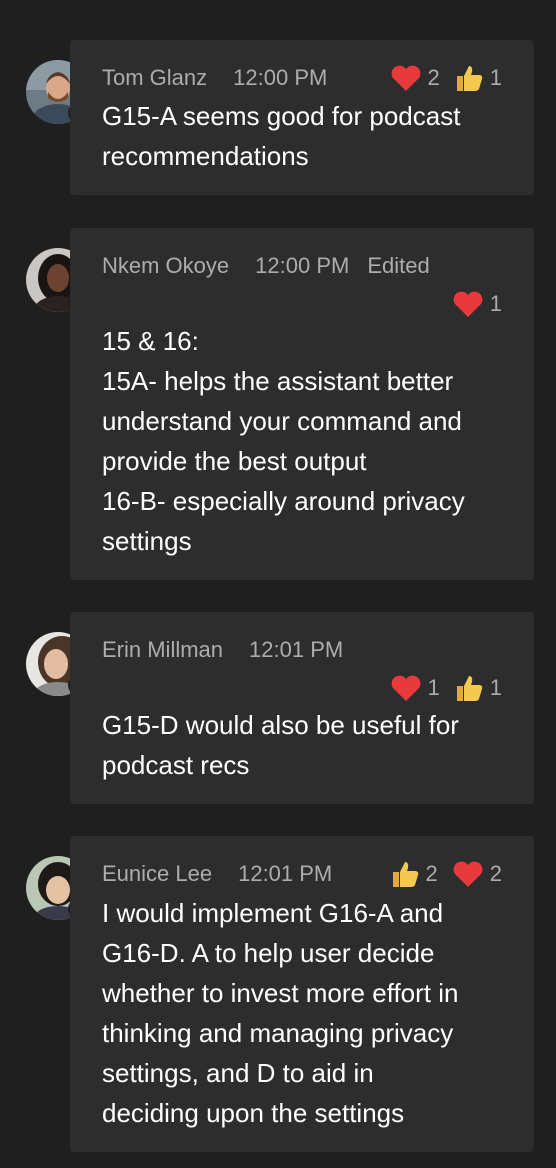 Image resolution: width=556 pixels, height=1168 pixels. Describe the element at coordinates (282, 421) in the screenshot. I see `message-line: understand your command and` at that location.